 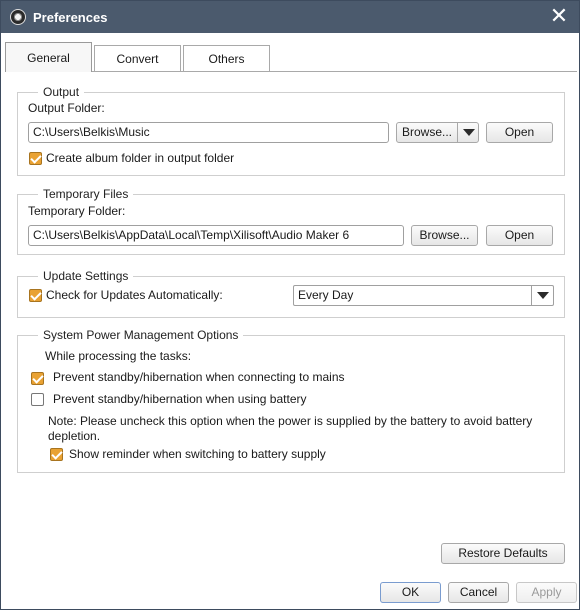 I want to click on app-icon, so click(x=18, y=17).